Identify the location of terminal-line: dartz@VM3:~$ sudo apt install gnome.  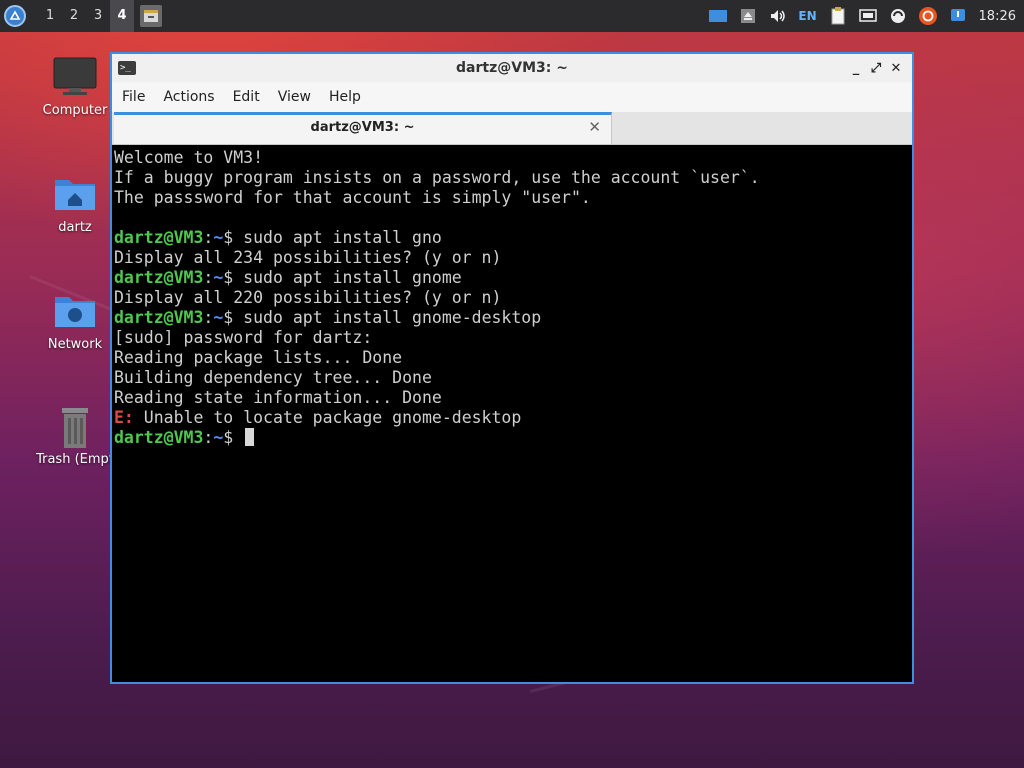
(288, 277).